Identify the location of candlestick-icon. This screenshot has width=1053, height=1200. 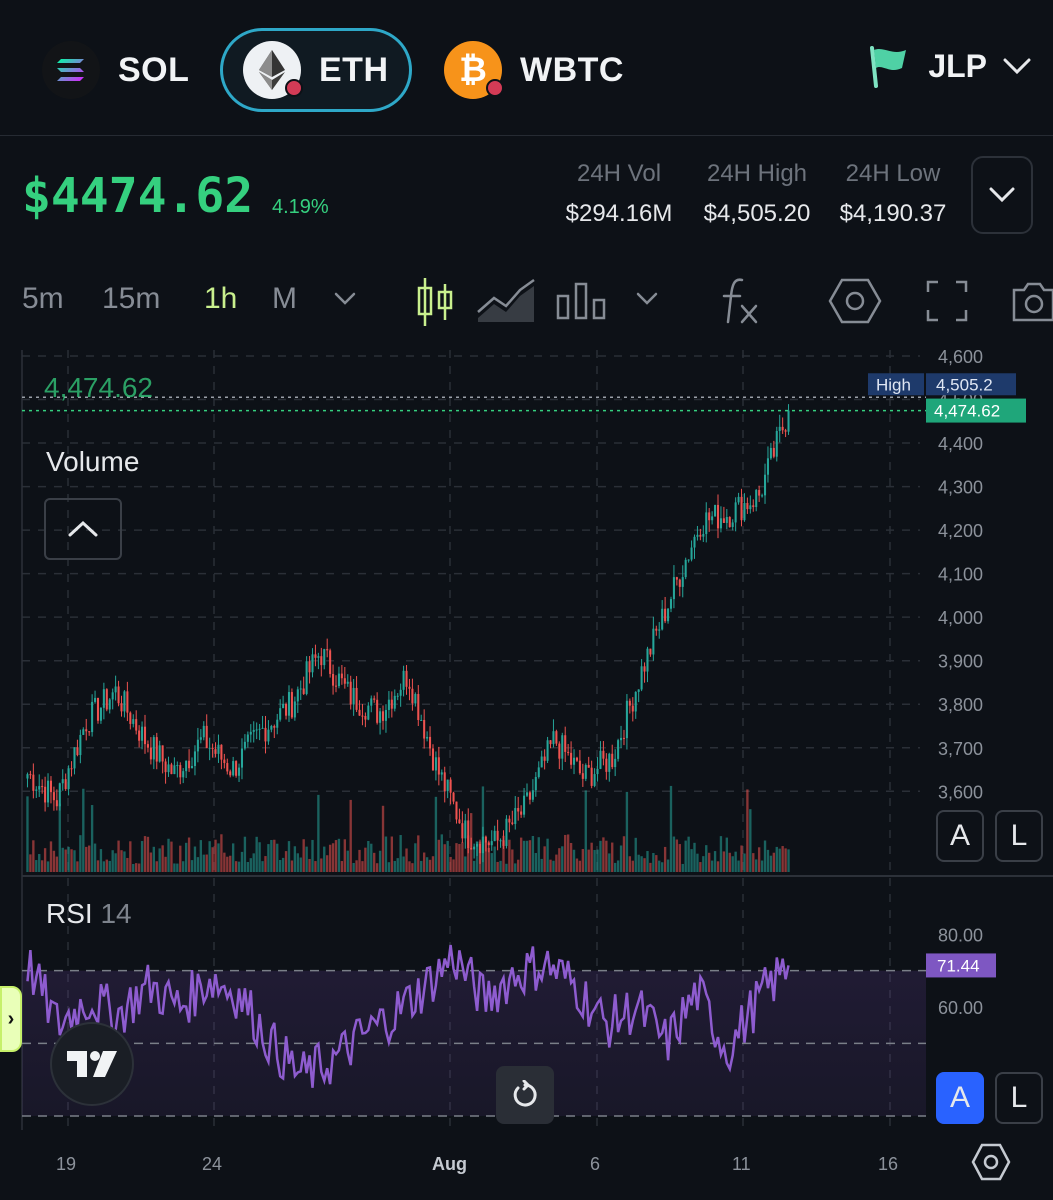
(435, 302).